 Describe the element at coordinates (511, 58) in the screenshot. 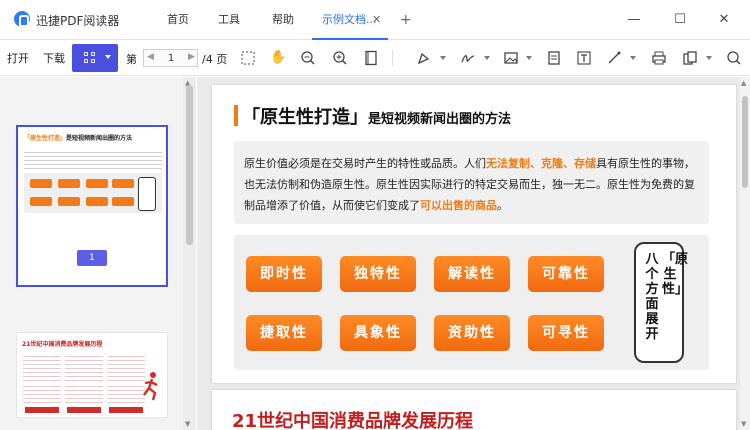

I see `image-icon` at that location.